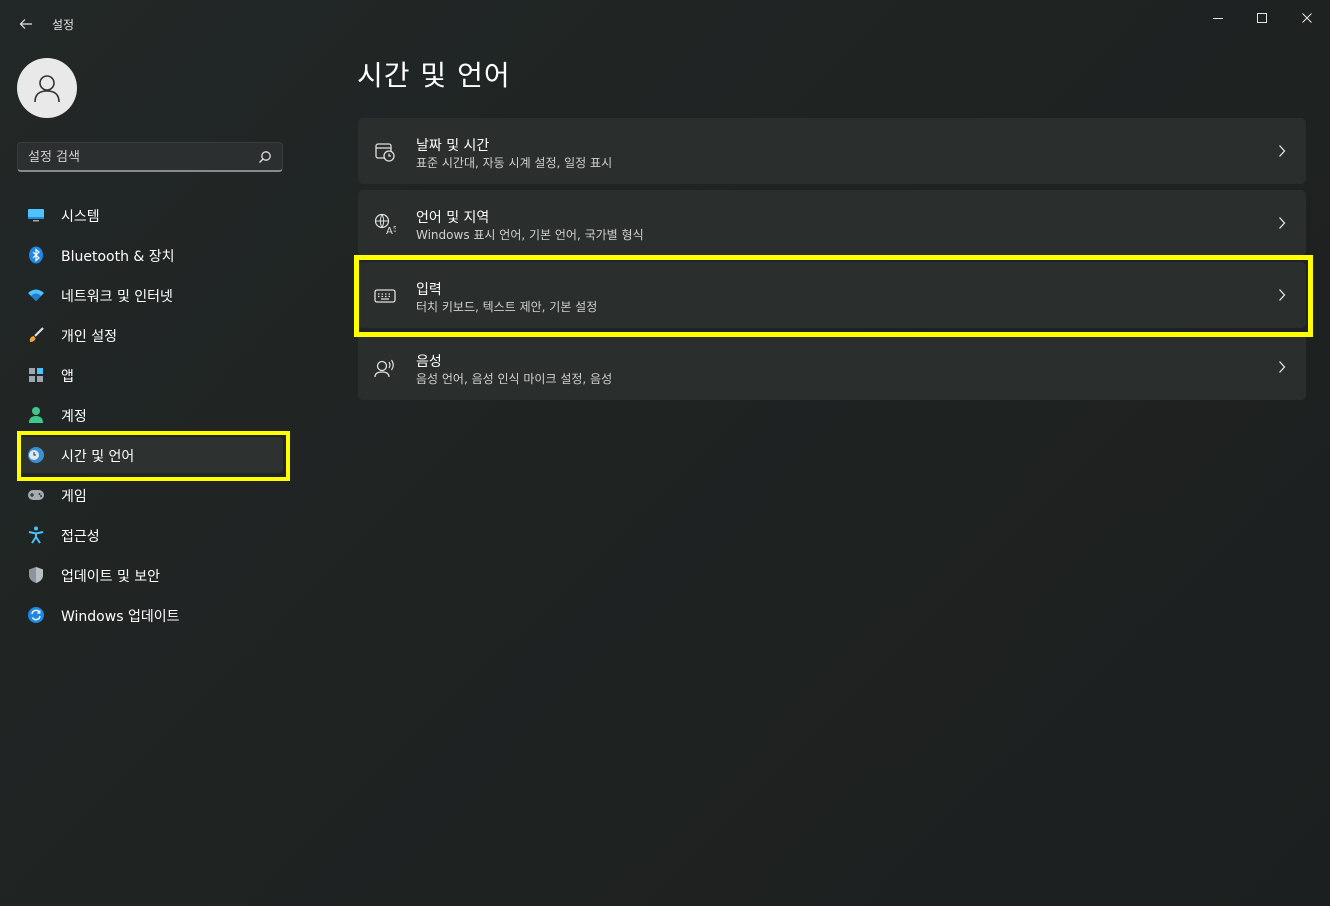 The height and width of the screenshot is (906, 1330). What do you see at coordinates (151, 455) in the screenshot?
I see `sidebar-item-time-language: 시간 및 언어` at bounding box center [151, 455].